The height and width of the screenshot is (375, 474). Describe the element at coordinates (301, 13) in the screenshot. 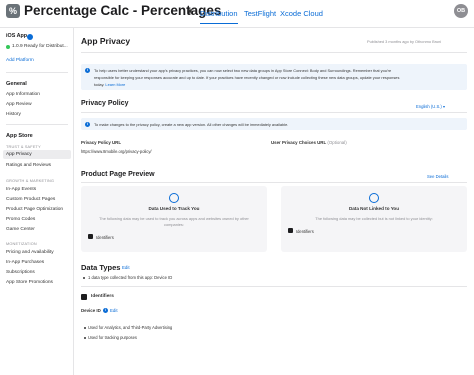

I see `tab-xcode-cloud: Xcode Cloud` at that location.